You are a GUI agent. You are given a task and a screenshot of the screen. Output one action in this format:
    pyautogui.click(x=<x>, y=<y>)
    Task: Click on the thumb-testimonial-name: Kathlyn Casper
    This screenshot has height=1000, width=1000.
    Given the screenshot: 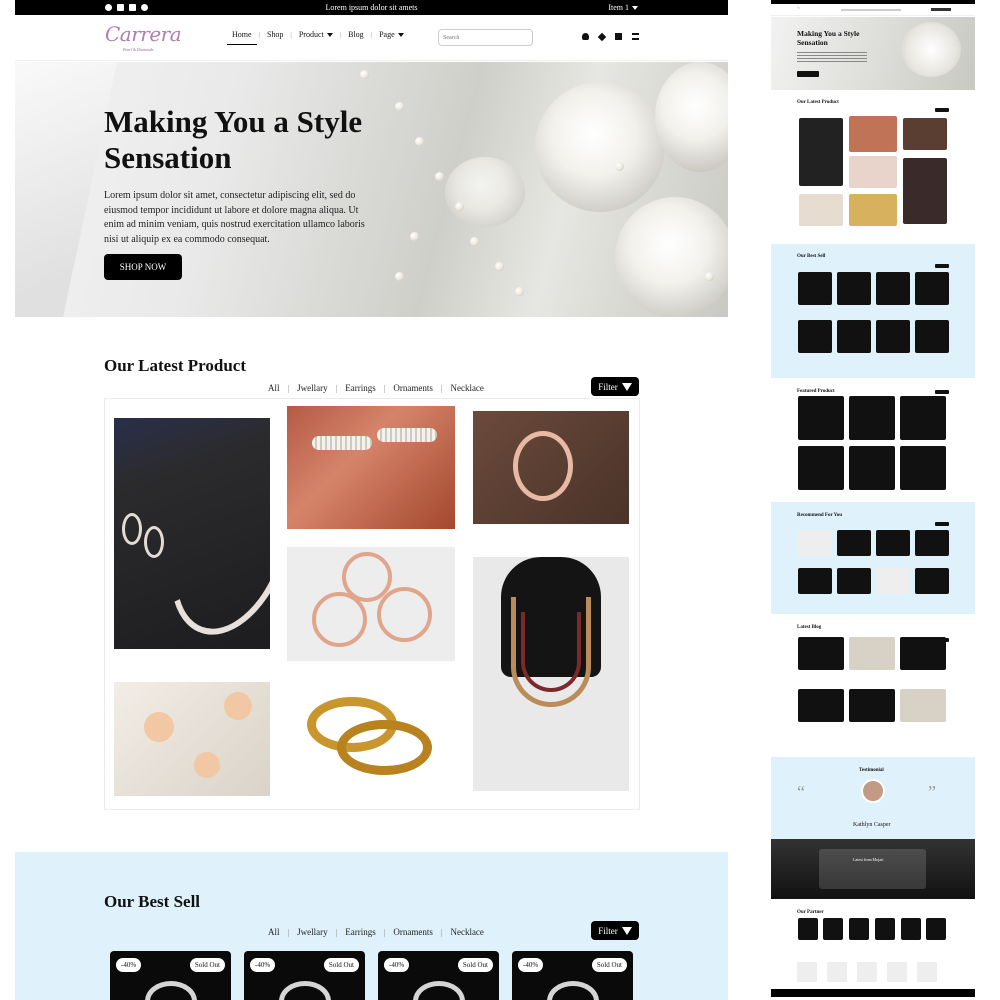 What is the action you would take?
    pyautogui.click(x=872, y=825)
    